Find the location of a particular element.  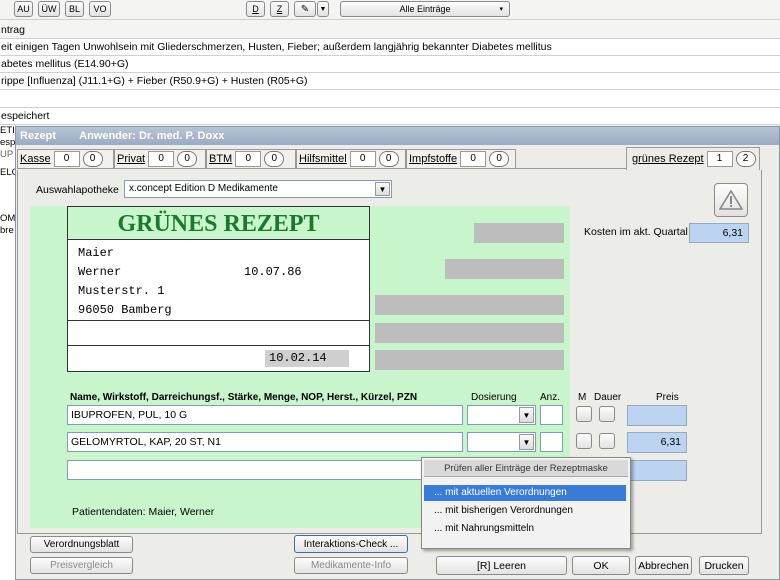

toolbar-button-vo: VO is located at coordinates (100, 9).